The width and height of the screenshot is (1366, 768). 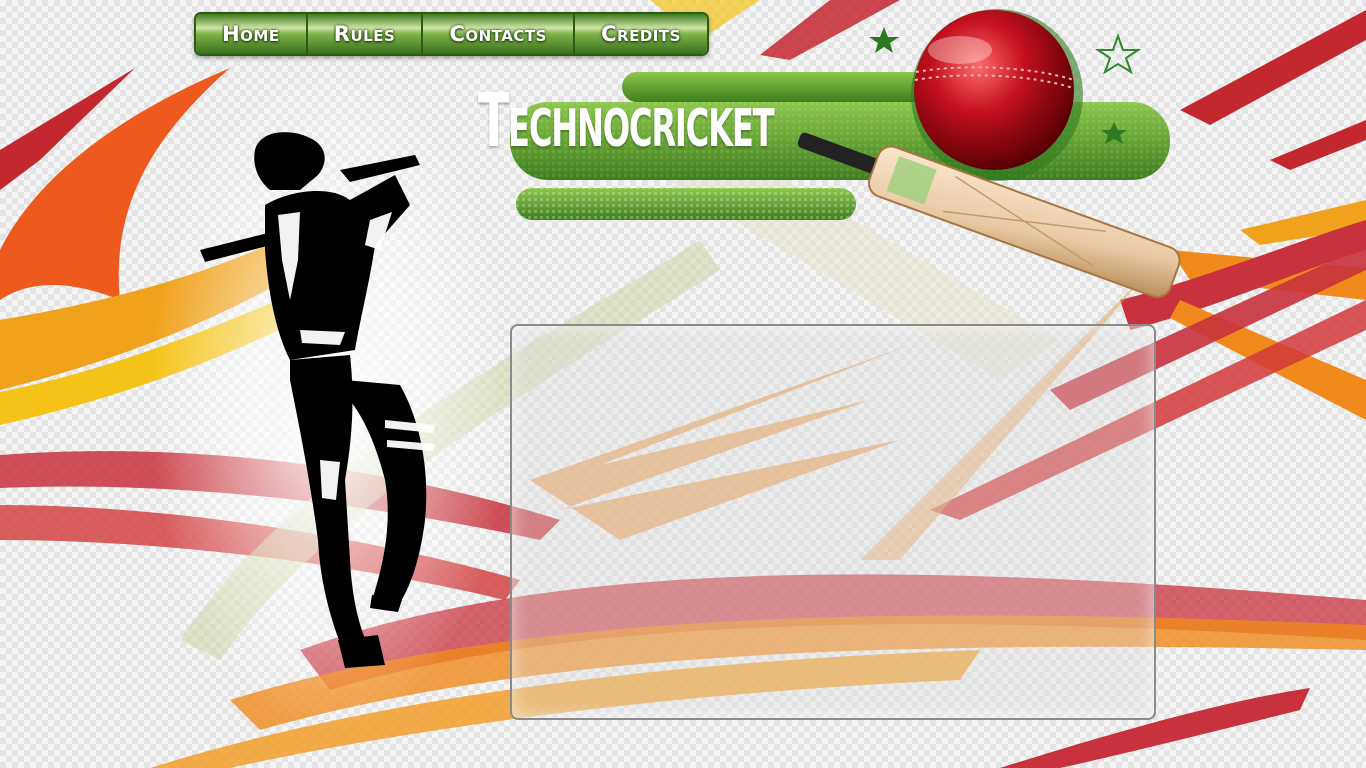 I want to click on cricket-ball-icon, so click(x=997, y=95).